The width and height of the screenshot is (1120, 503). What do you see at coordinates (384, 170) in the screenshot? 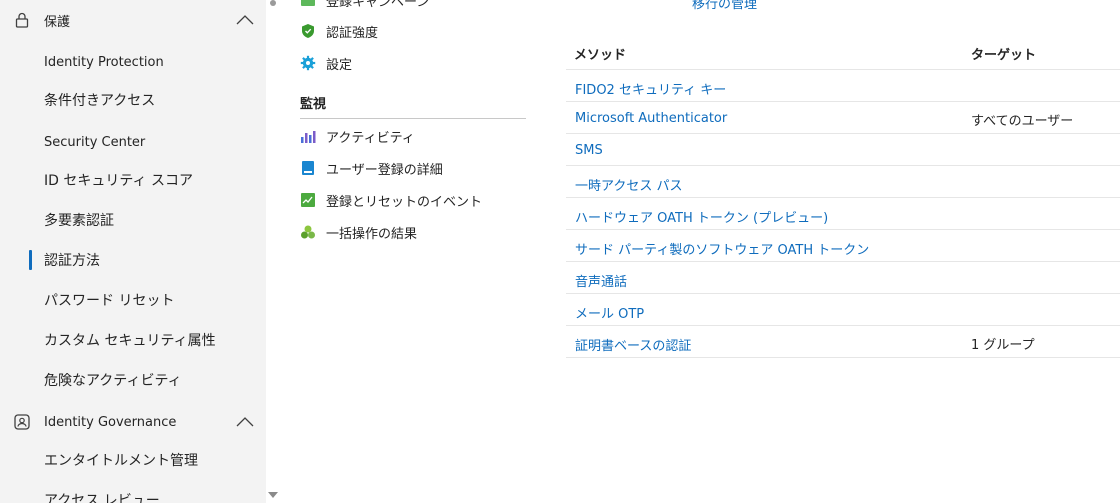
I see `menu-item-label: ユーザー登録の詳細` at bounding box center [384, 170].